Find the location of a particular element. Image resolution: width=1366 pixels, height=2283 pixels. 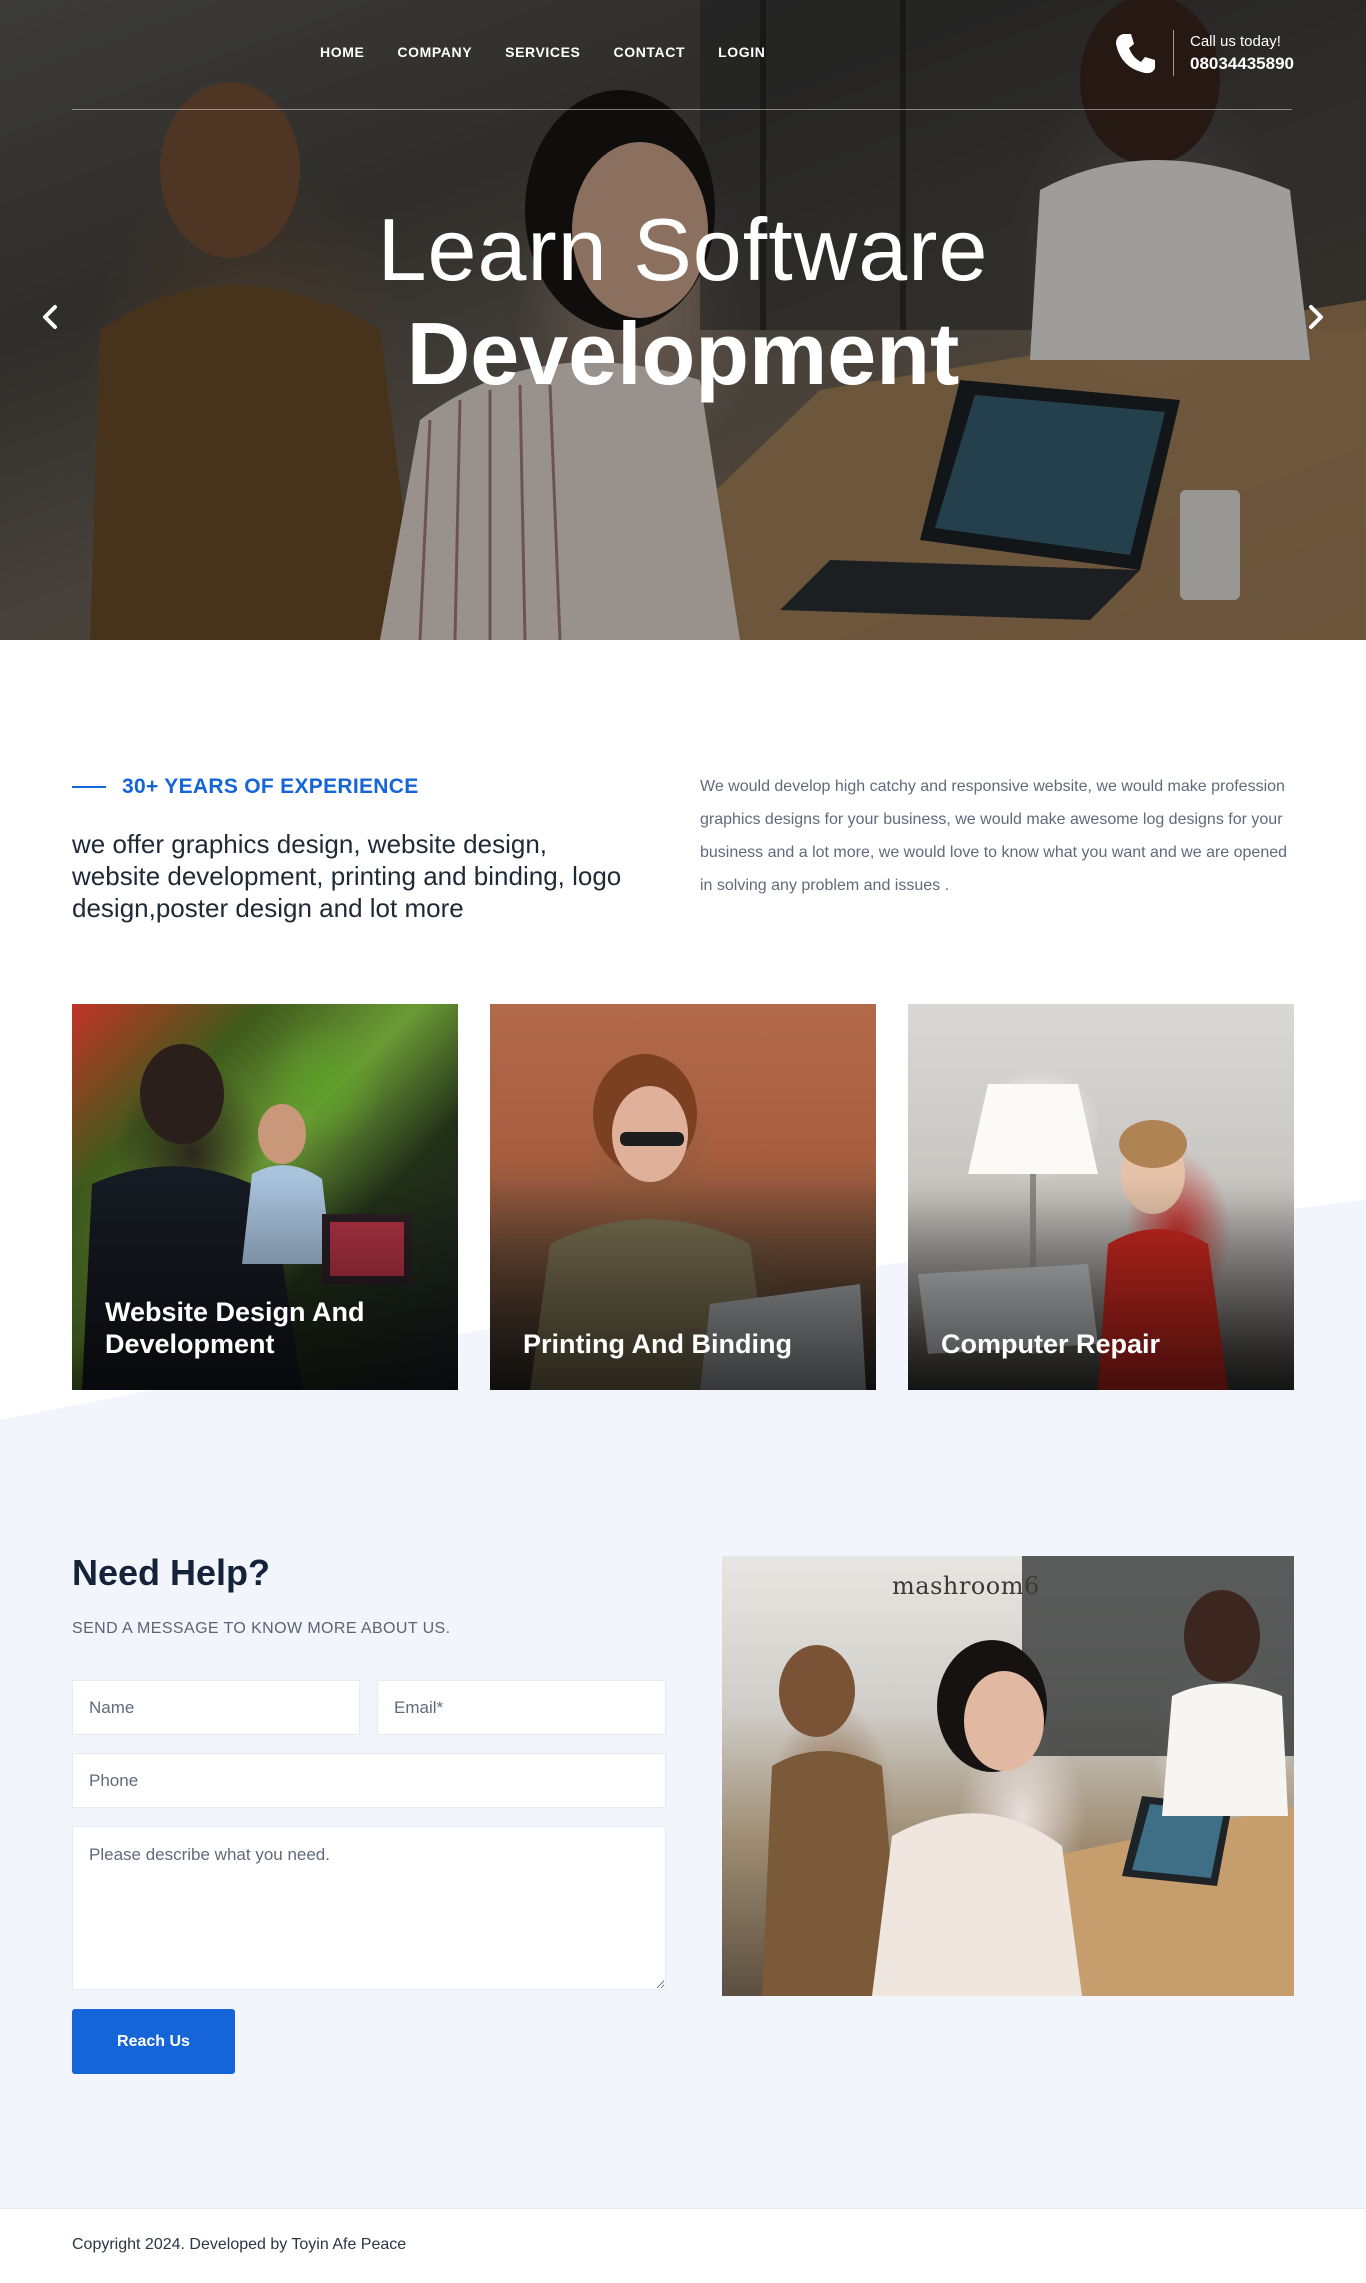

call-label: Call us today! is located at coordinates (1235, 41).